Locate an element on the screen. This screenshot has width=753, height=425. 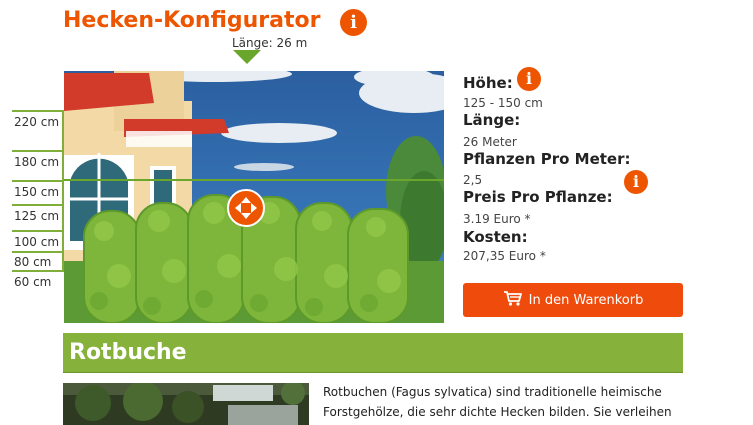
move-arrows-icon is located at coordinates (246, 208).